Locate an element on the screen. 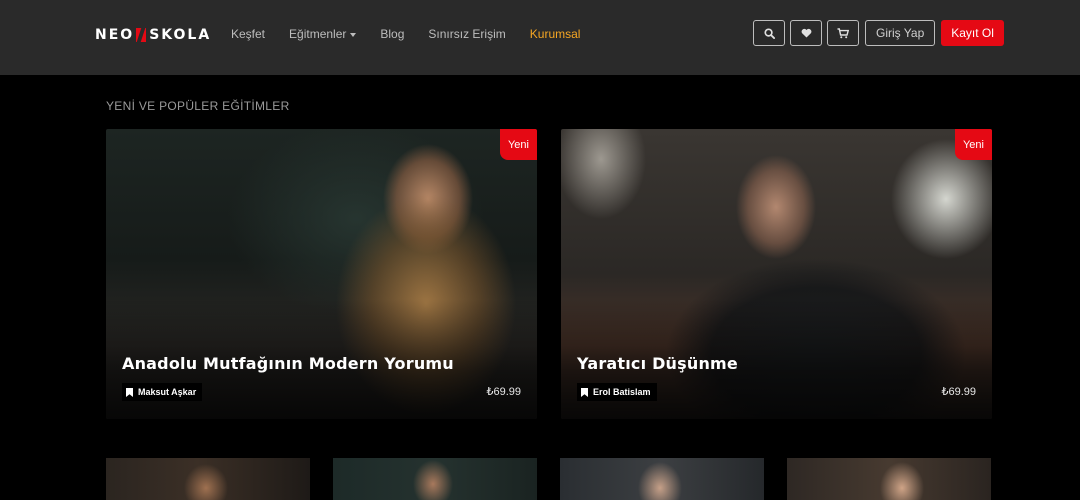  cart-button is located at coordinates (843, 33).